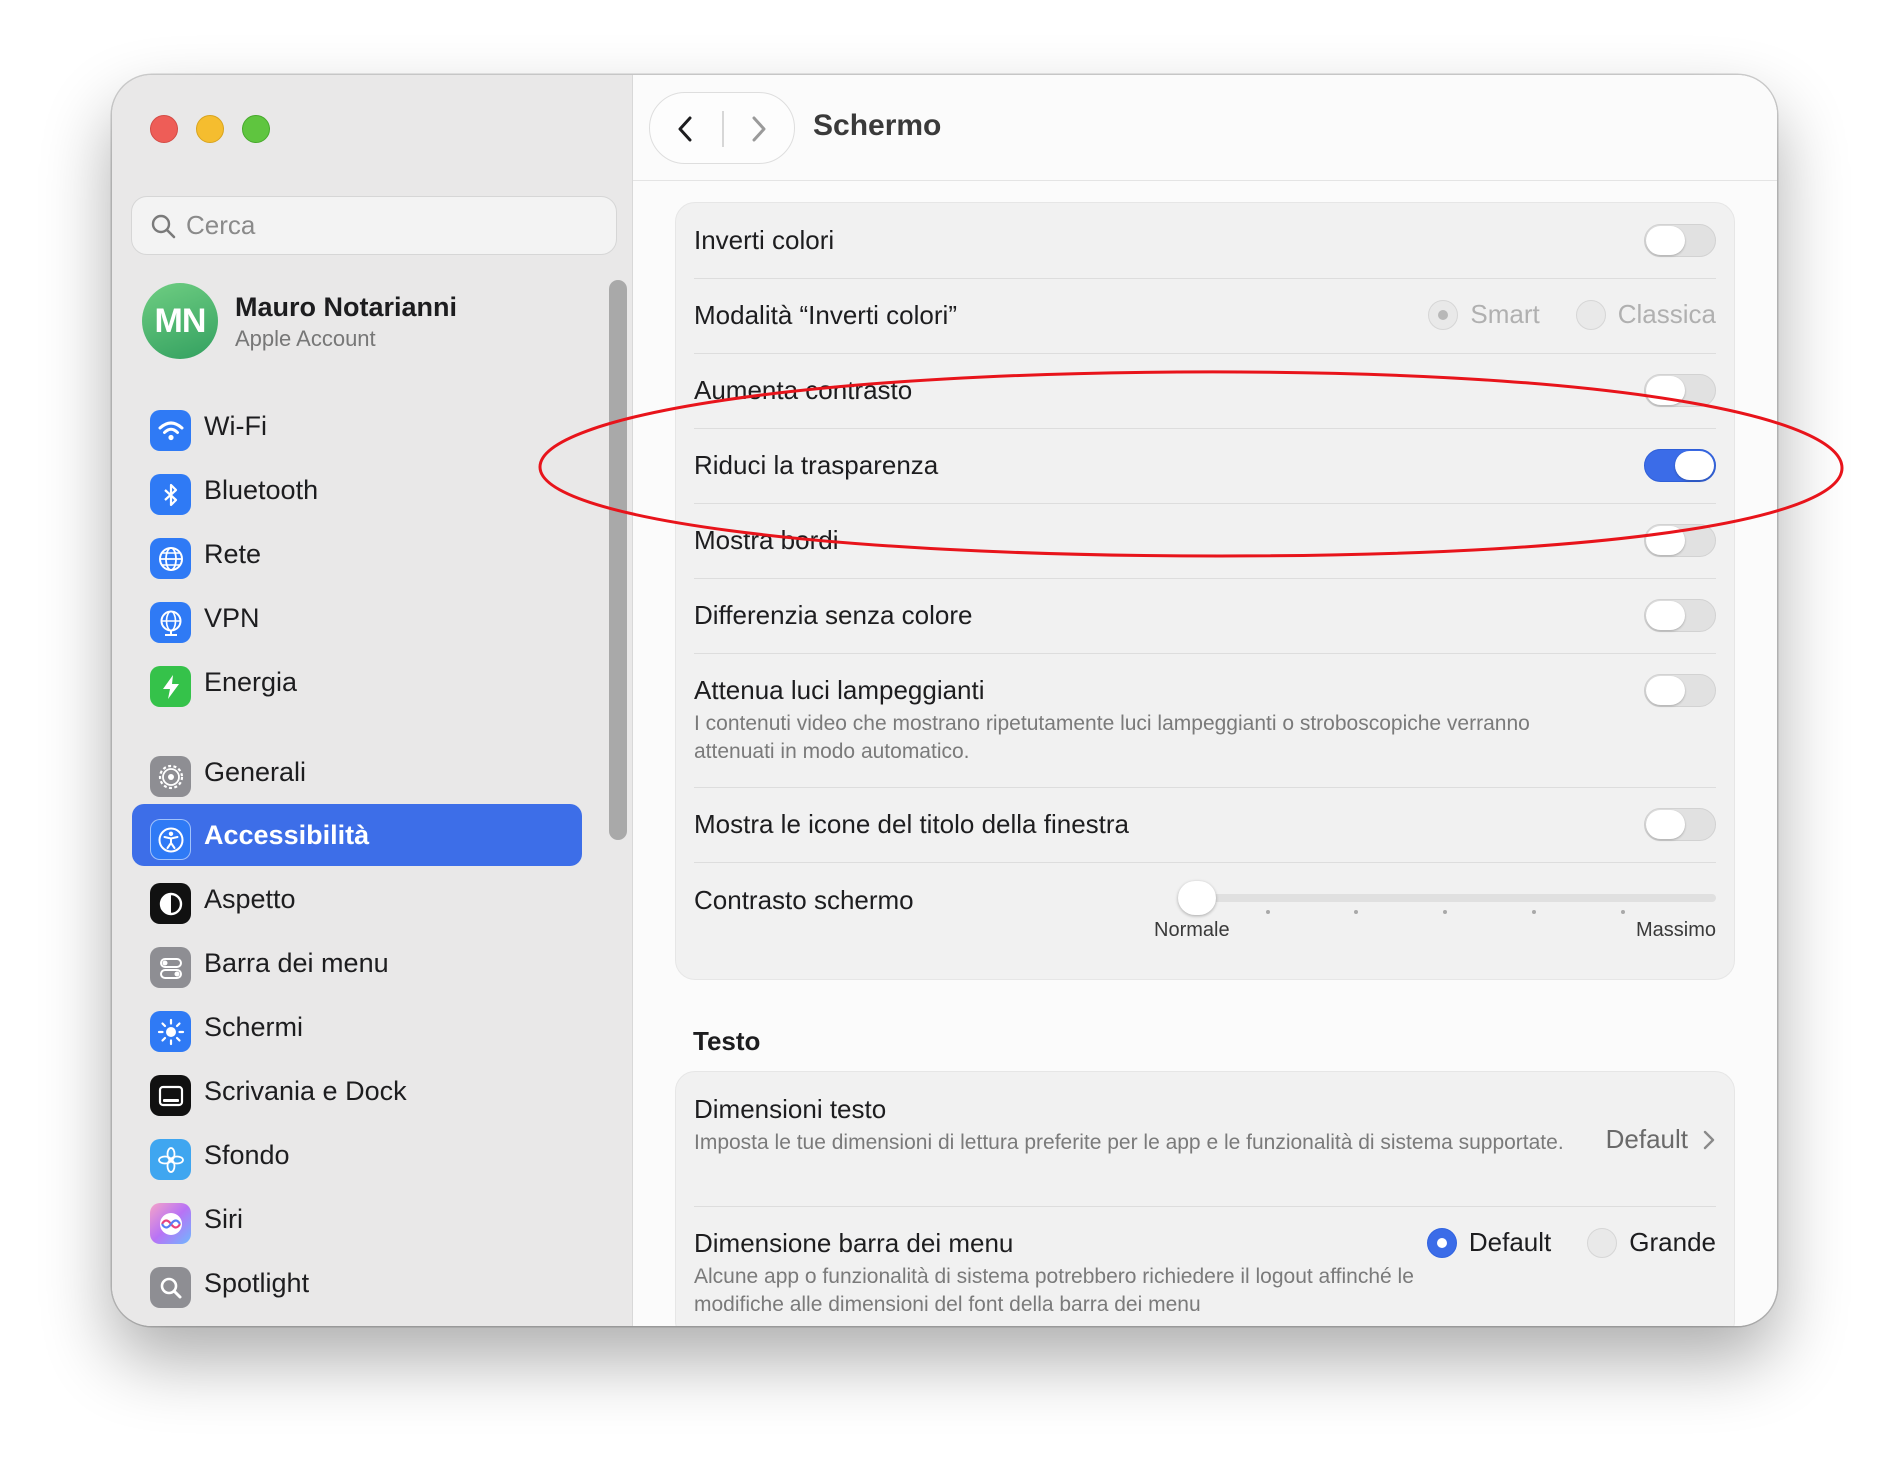 This screenshot has height=1474, width=1888. Describe the element at coordinates (727, 1041) in the screenshot. I see `section-title-testo: Testo` at that location.